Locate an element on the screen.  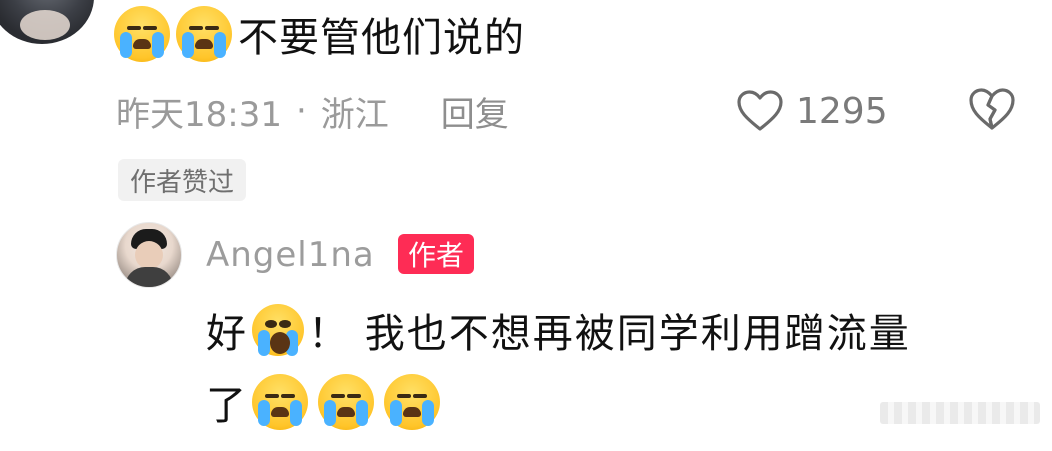
comment-text: 不要管他们说的 is located at coordinates (381, 38).